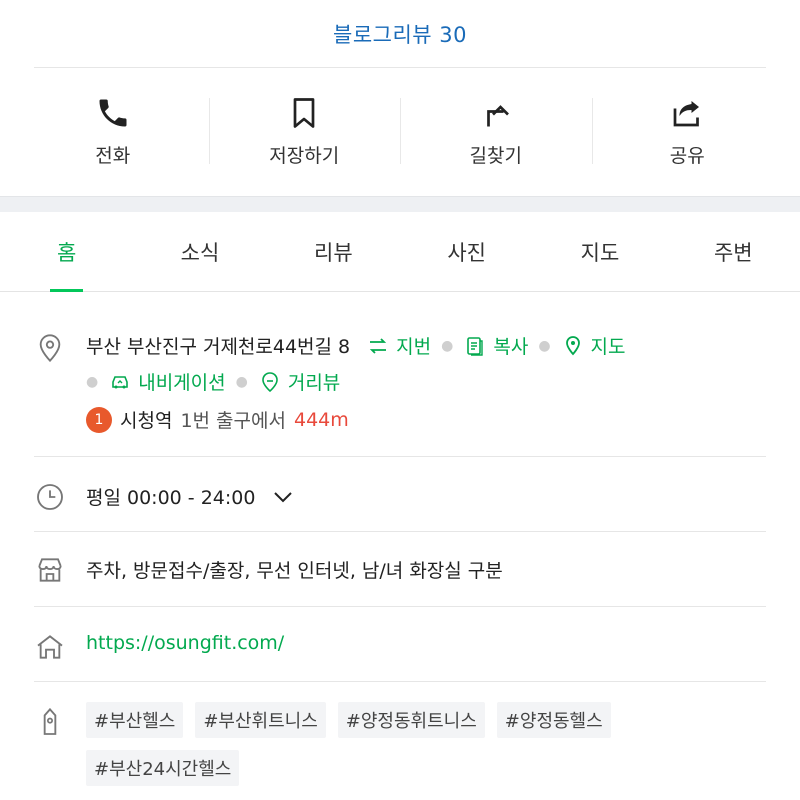 This screenshot has width=800, height=800. I want to click on share-icon, so click(686, 113).